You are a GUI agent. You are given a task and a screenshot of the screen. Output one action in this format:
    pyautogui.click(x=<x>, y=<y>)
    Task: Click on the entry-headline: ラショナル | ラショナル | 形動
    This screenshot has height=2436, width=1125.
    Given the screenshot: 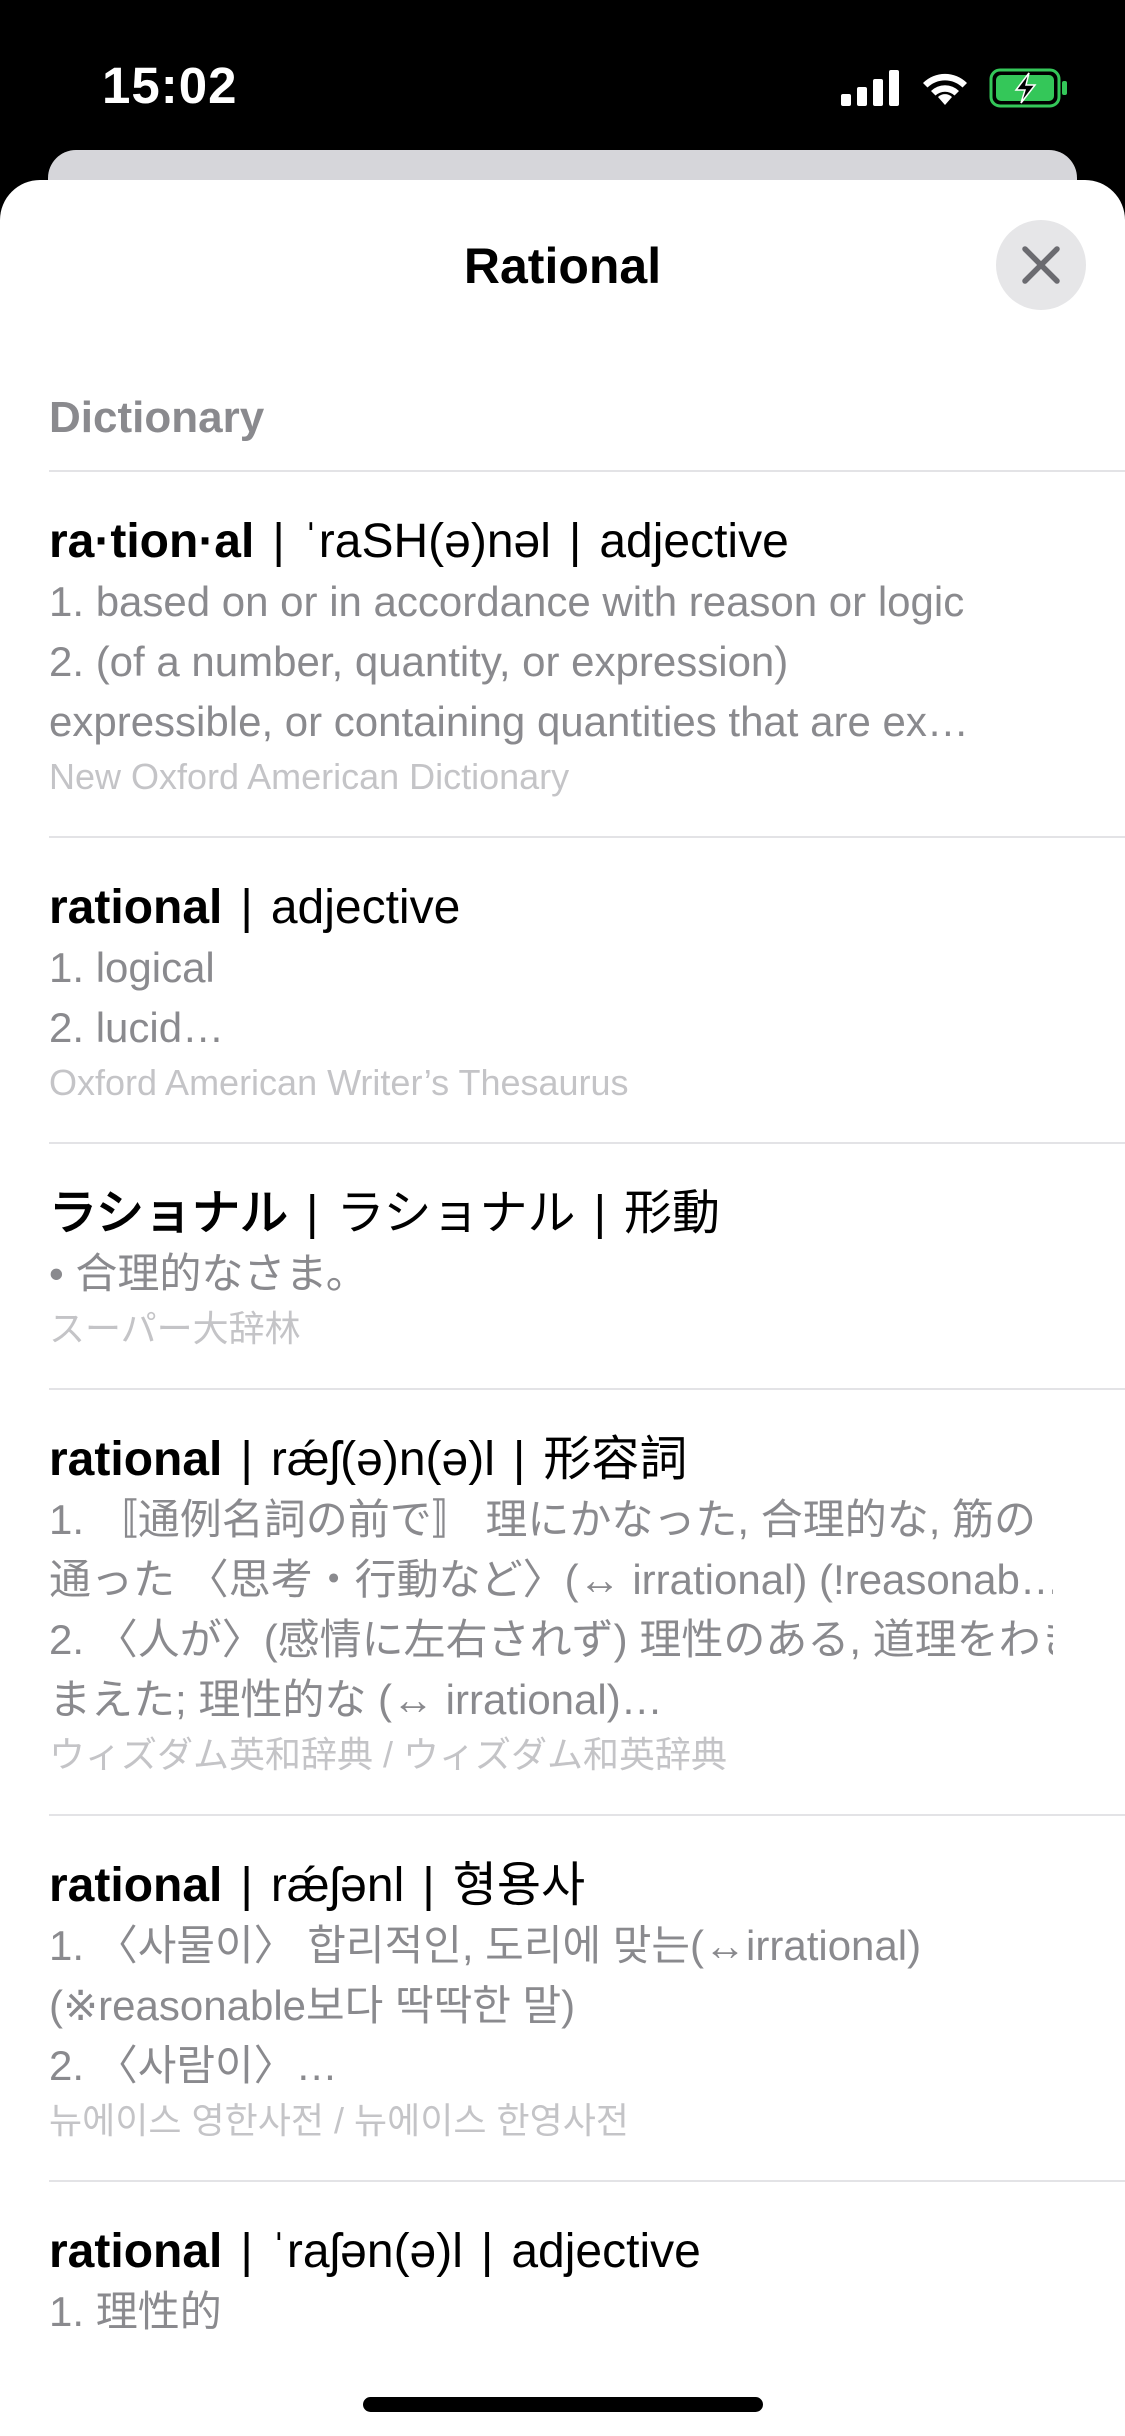 What is the action you would take?
    pyautogui.click(x=385, y=1213)
    